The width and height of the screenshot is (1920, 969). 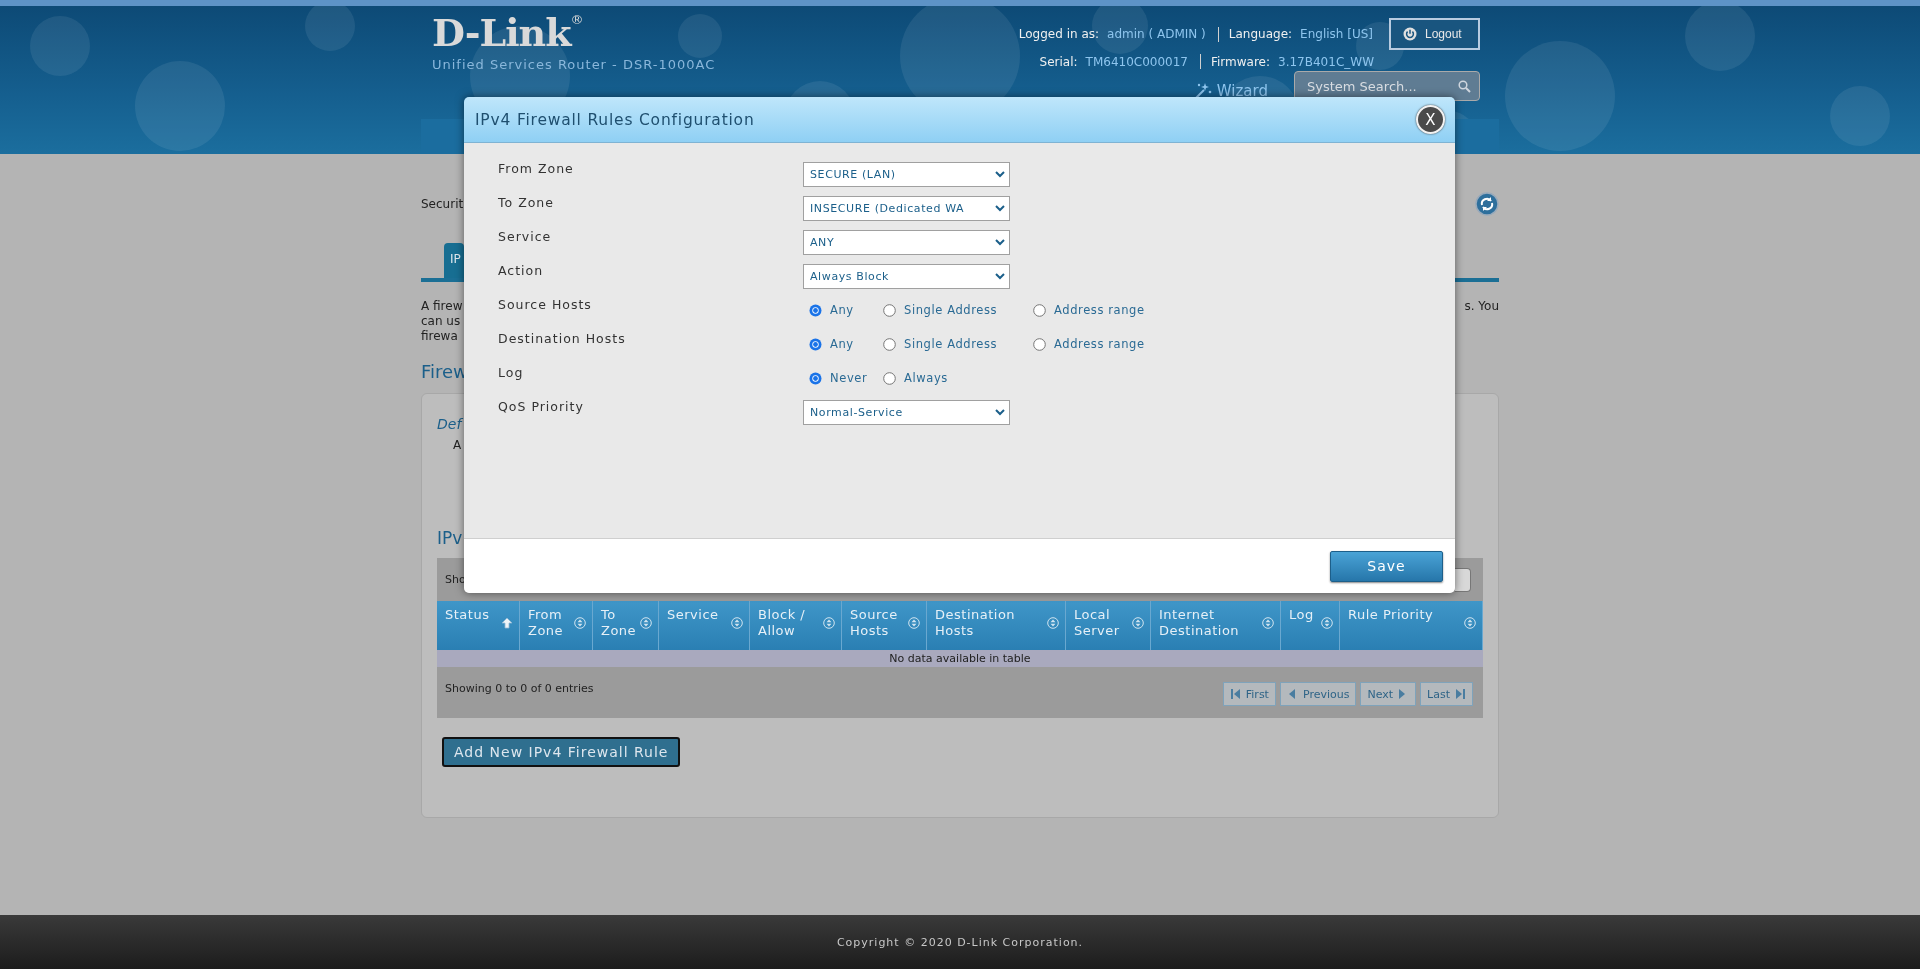 What do you see at coordinates (1460, 694) in the screenshot?
I see `pager-last-icon` at bounding box center [1460, 694].